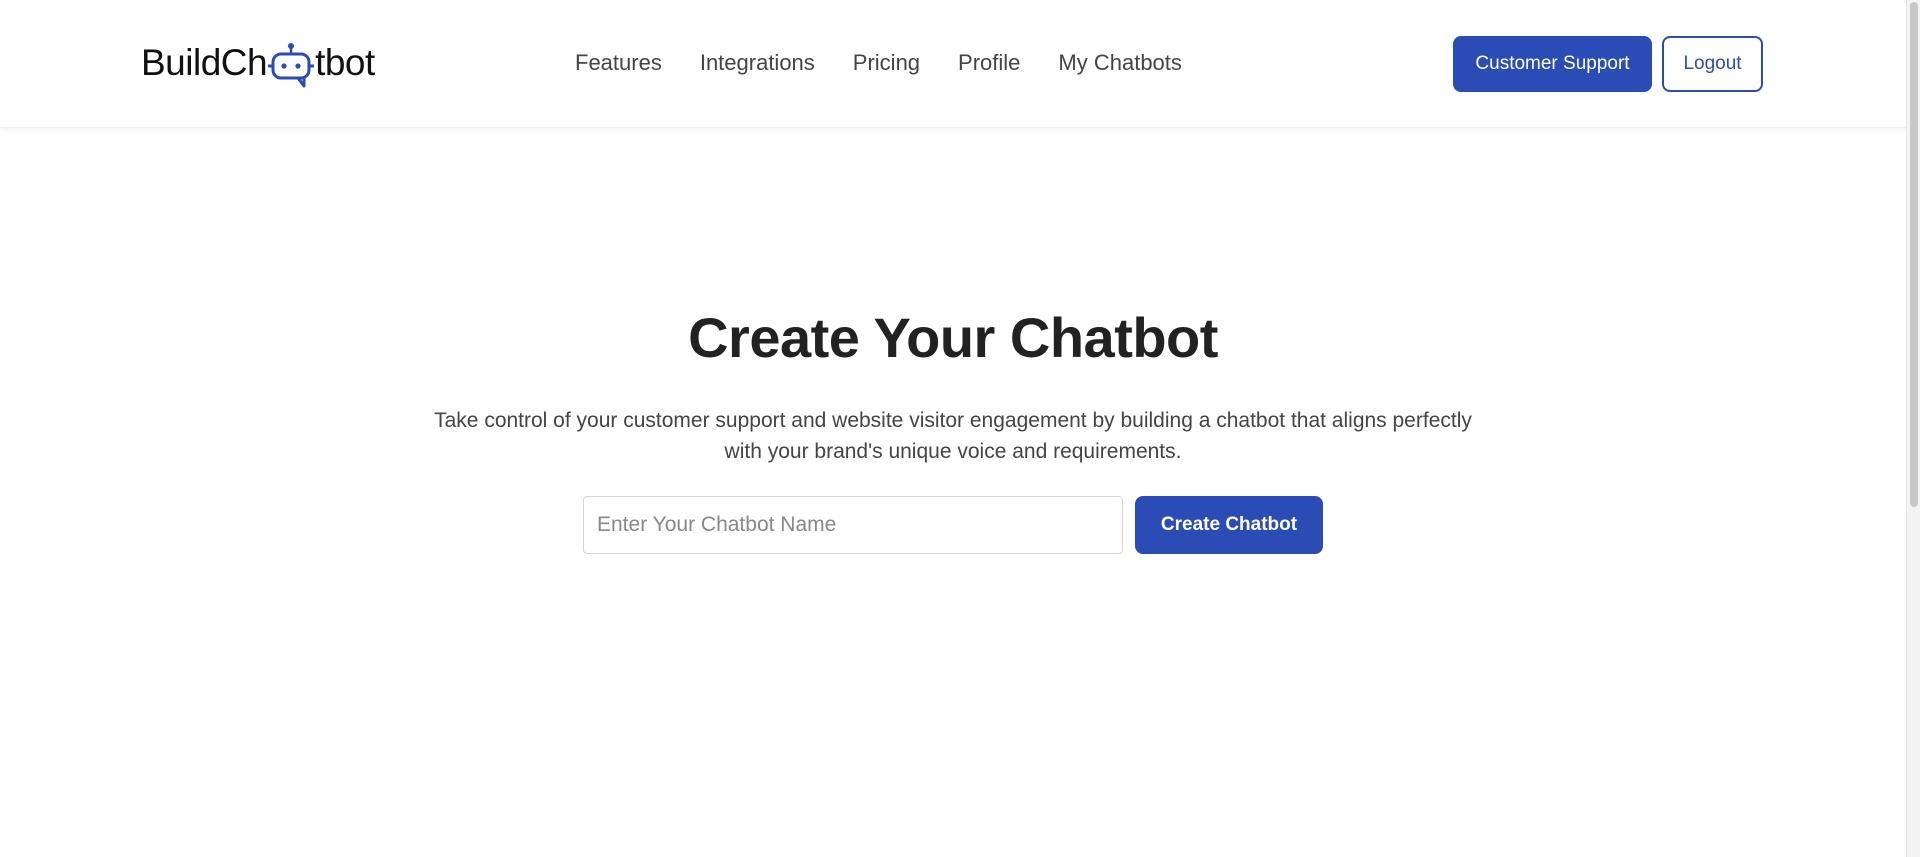 The width and height of the screenshot is (1920, 857). Describe the element at coordinates (1120, 63) in the screenshot. I see `nav-item-my-chatbots: My Chatbots` at that location.